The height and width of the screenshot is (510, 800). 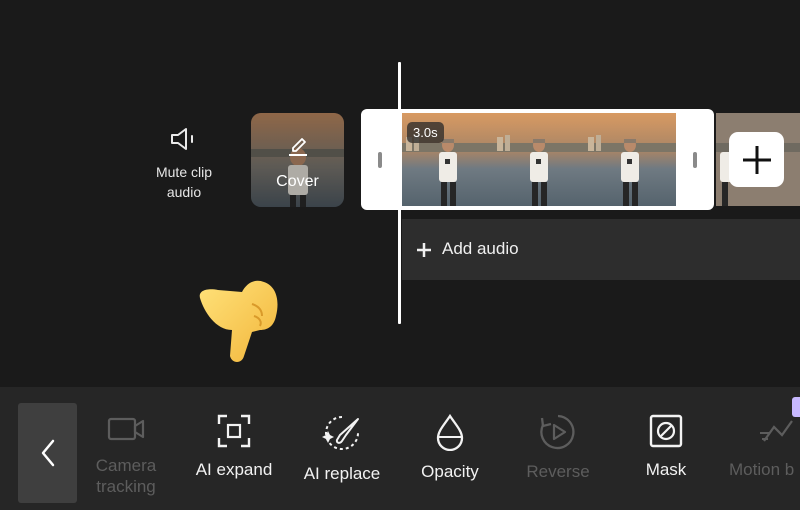 What do you see at coordinates (558, 471) in the screenshot?
I see `tool-label: Reverse` at bounding box center [558, 471].